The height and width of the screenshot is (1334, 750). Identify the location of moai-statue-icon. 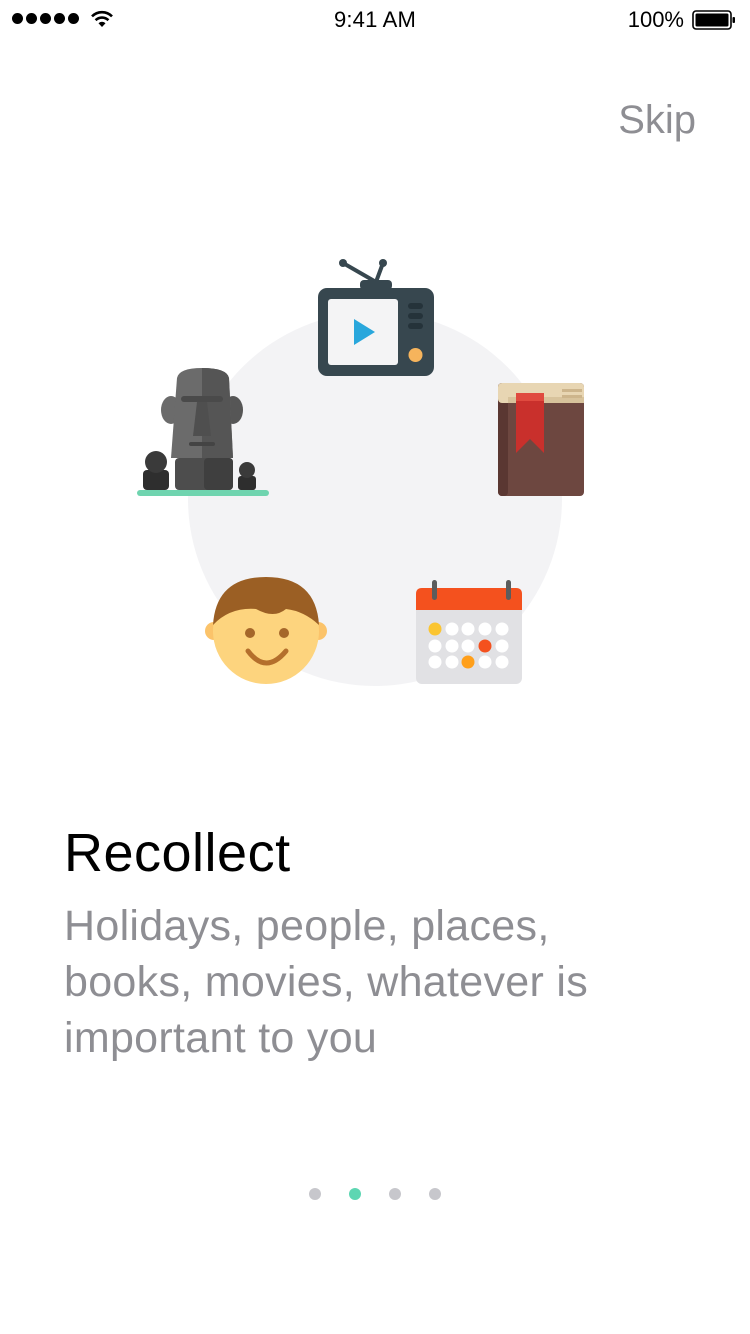
(203, 432).